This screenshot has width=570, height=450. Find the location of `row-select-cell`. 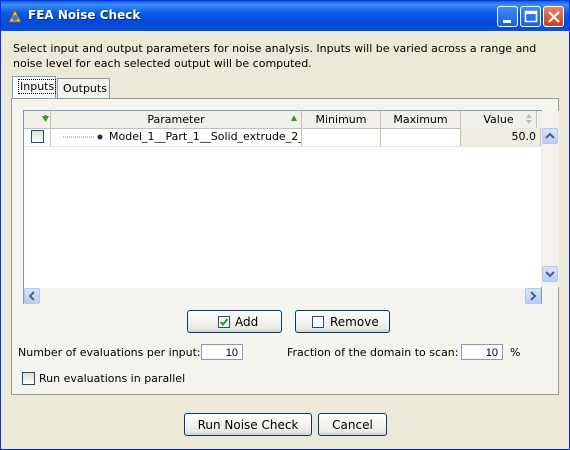

row-select-cell is located at coordinates (37, 137).